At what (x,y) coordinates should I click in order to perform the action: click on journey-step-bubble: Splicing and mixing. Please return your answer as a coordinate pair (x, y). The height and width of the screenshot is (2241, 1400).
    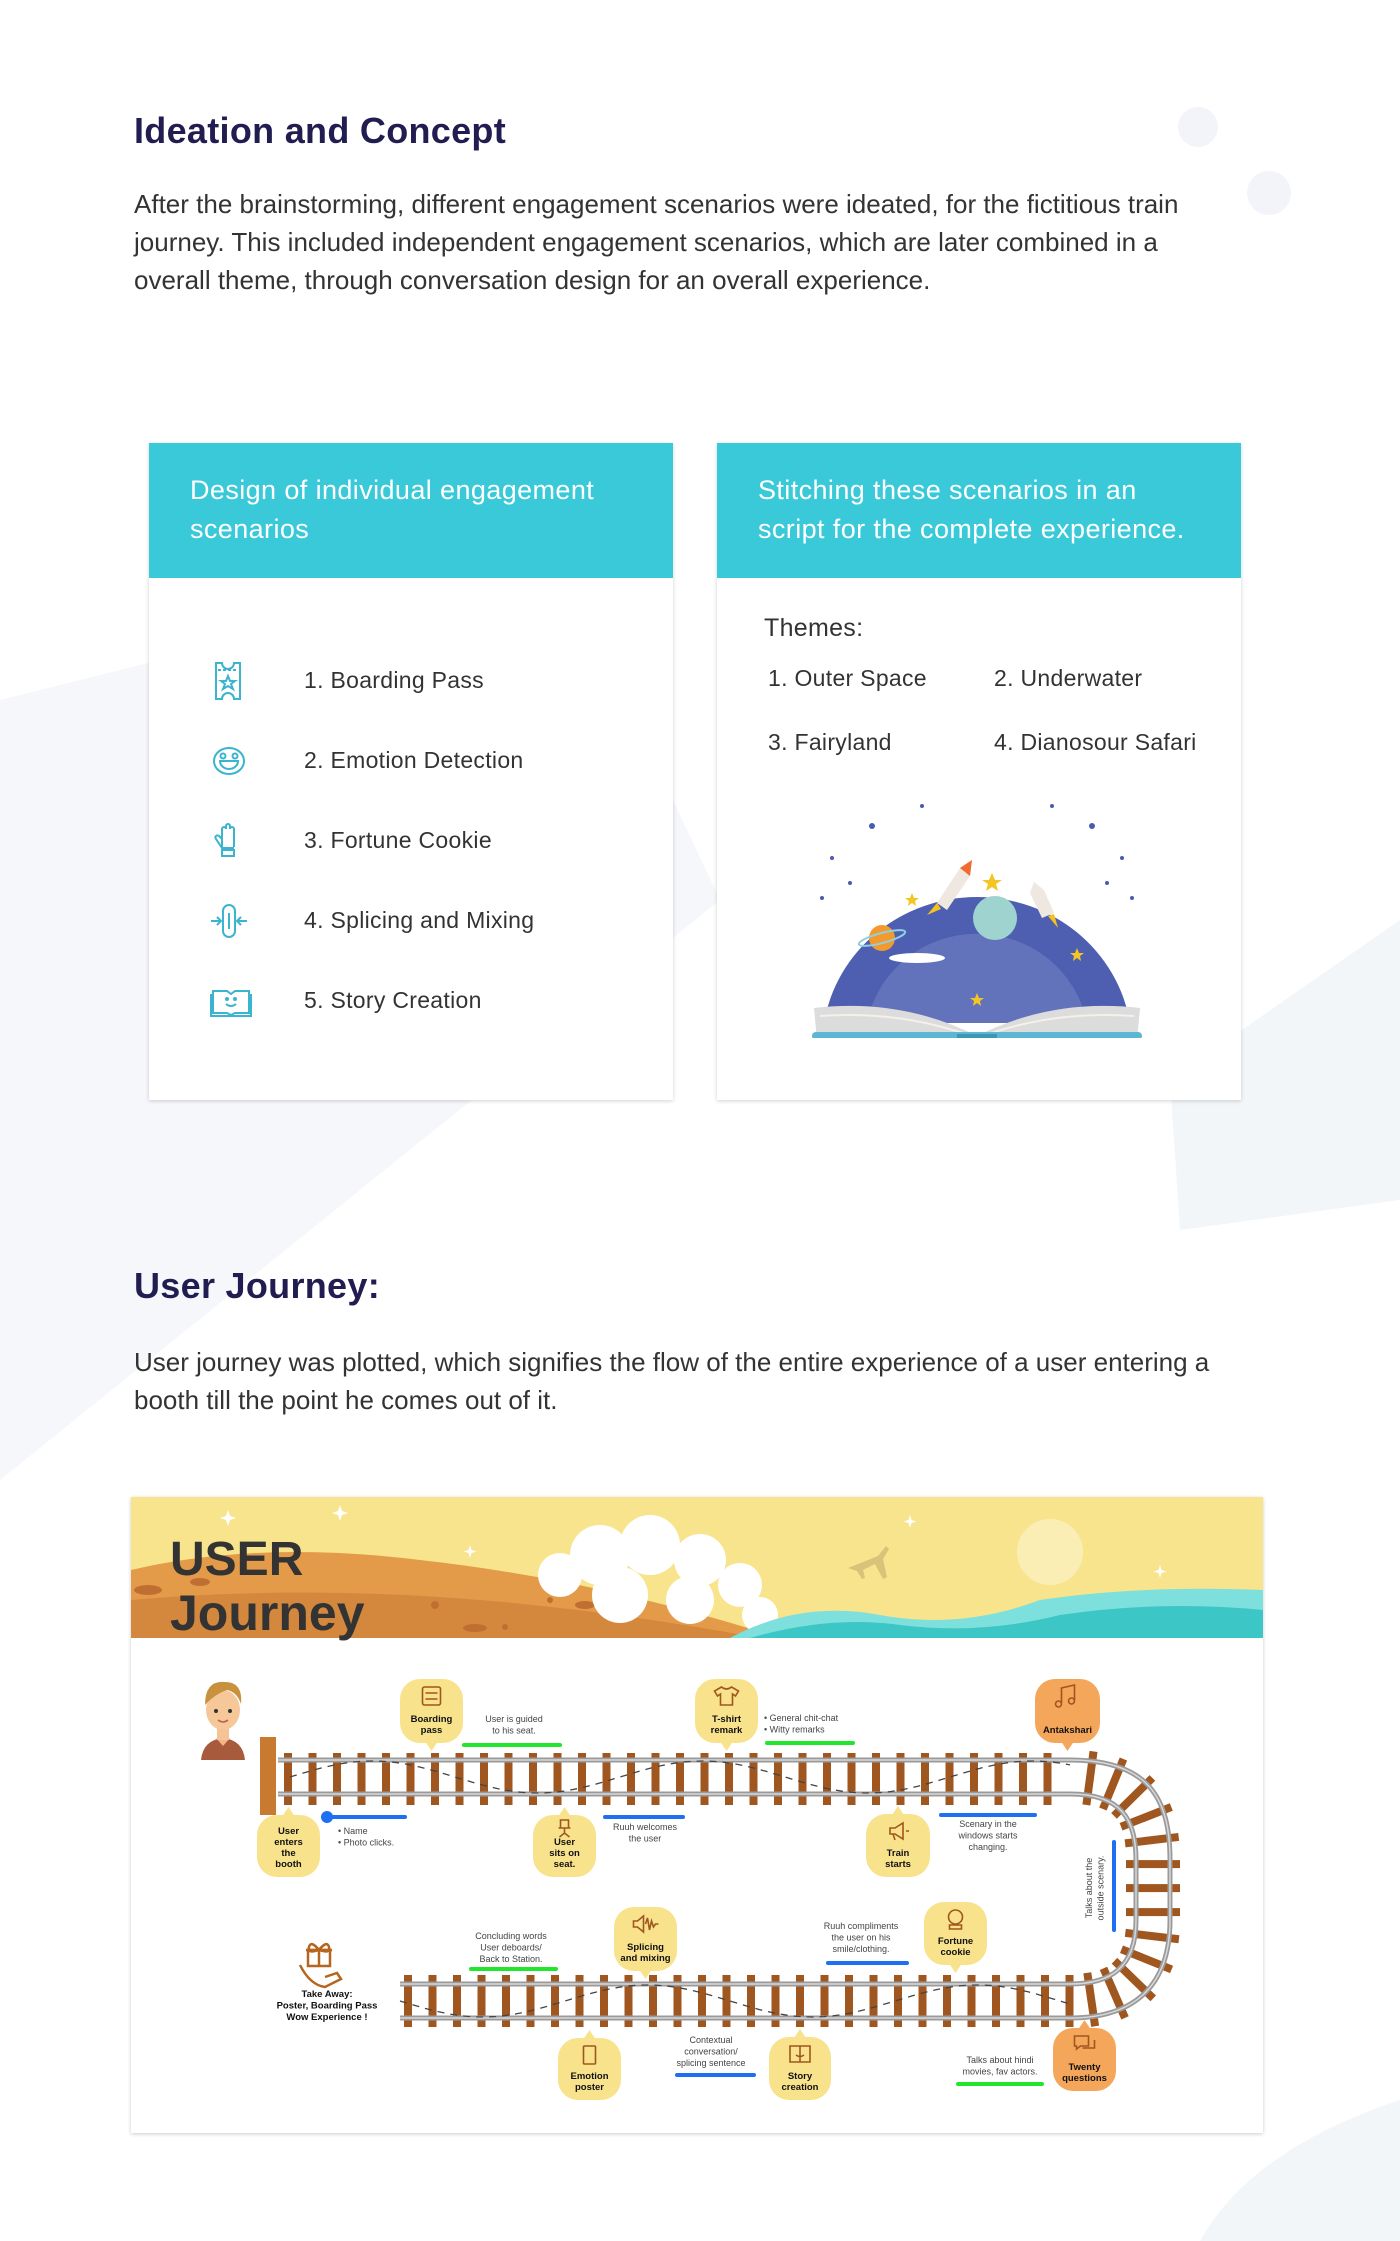
    Looking at the image, I should click on (645, 1943).